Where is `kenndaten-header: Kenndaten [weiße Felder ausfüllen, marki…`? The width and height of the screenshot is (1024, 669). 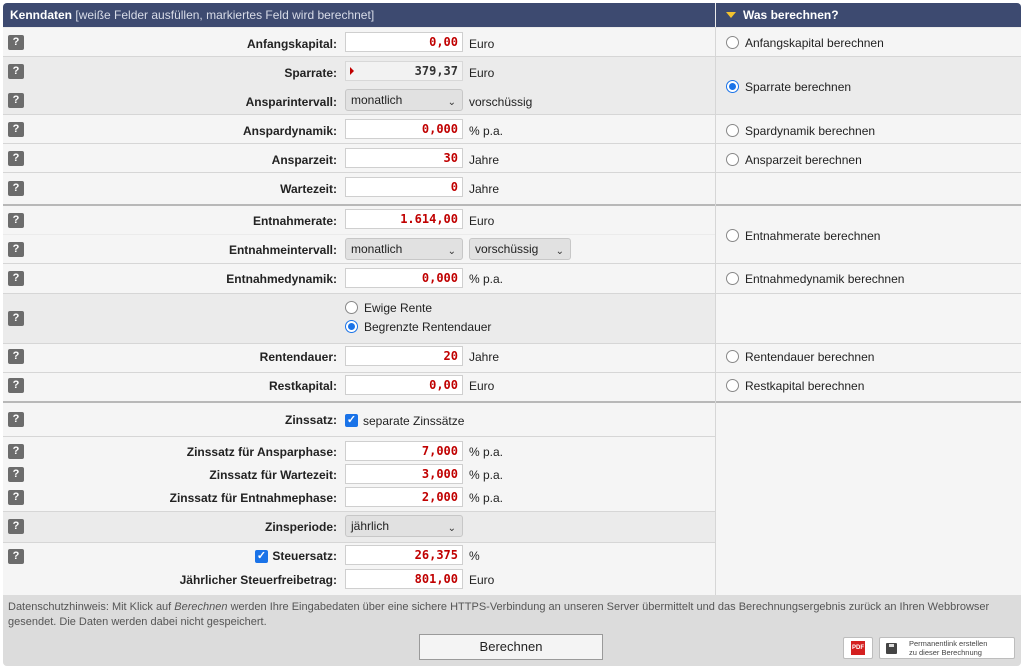 kenndaten-header: Kenndaten [weiße Felder ausfüllen, marki… is located at coordinates (359, 15).